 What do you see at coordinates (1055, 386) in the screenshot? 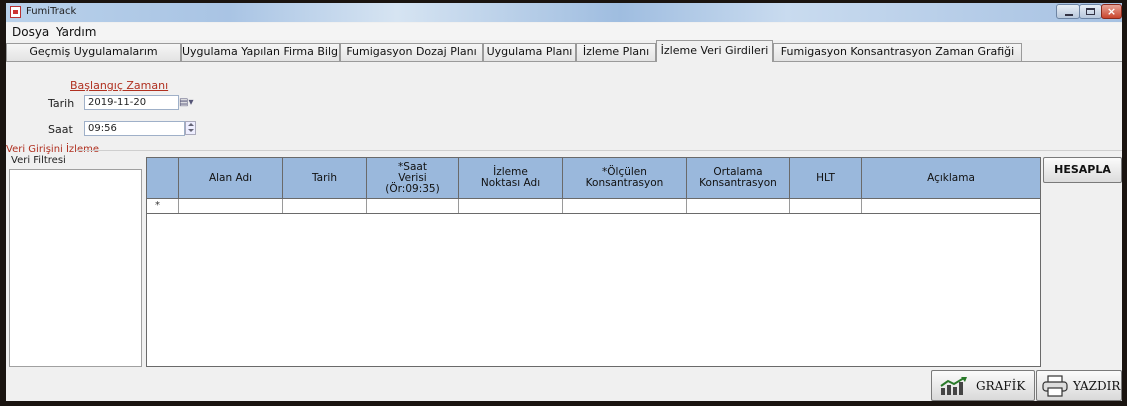
I see `printer-icon` at bounding box center [1055, 386].